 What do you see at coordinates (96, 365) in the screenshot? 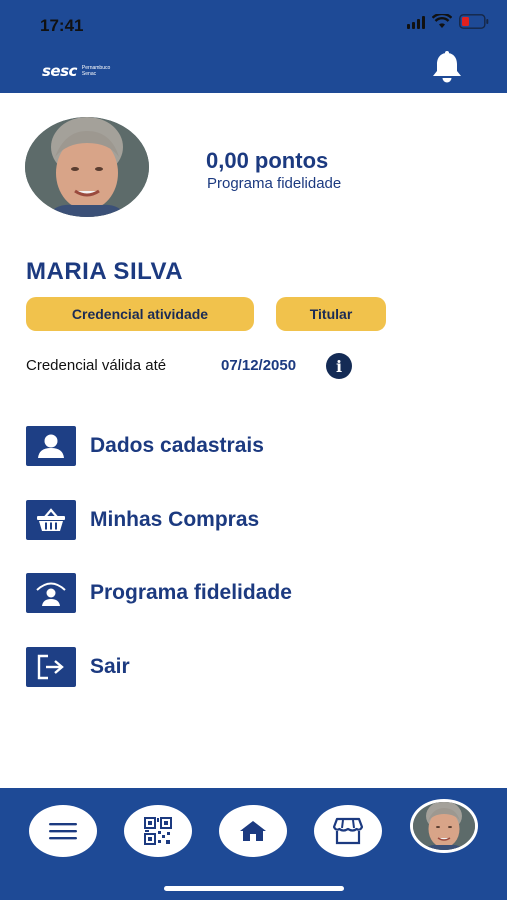
I see `validity-label: Credencial válida até` at bounding box center [96, 365].